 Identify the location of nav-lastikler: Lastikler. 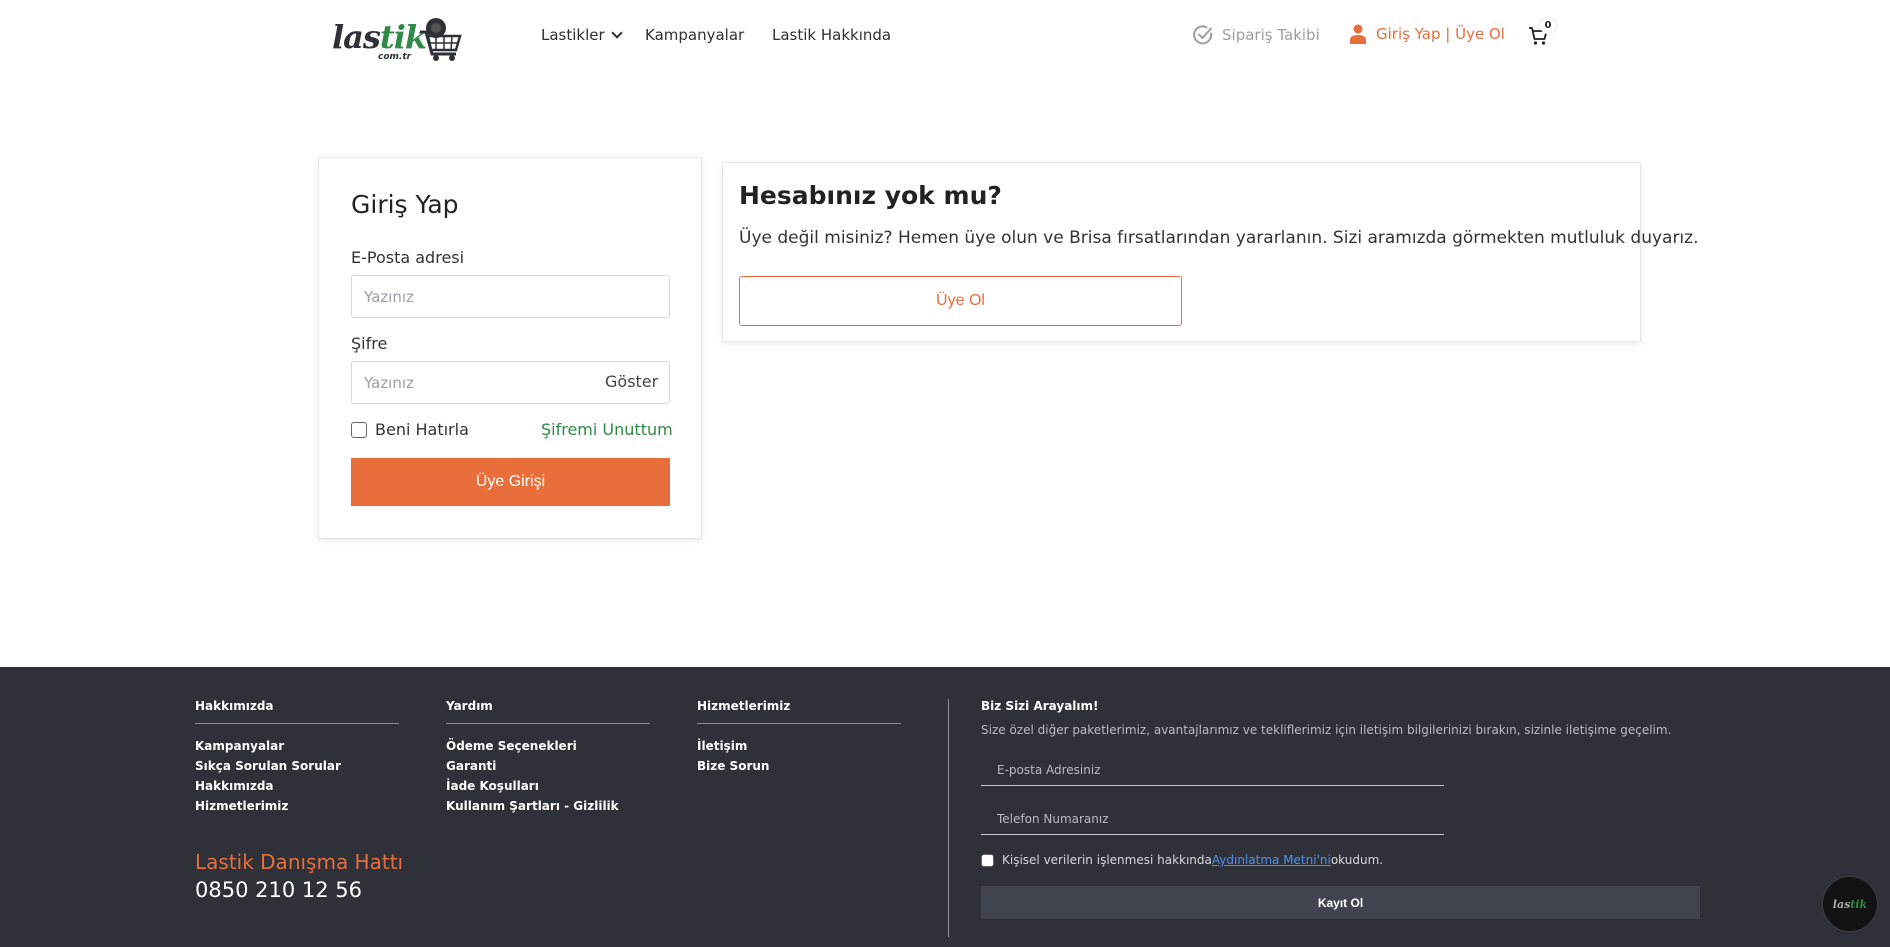
(582, 35).